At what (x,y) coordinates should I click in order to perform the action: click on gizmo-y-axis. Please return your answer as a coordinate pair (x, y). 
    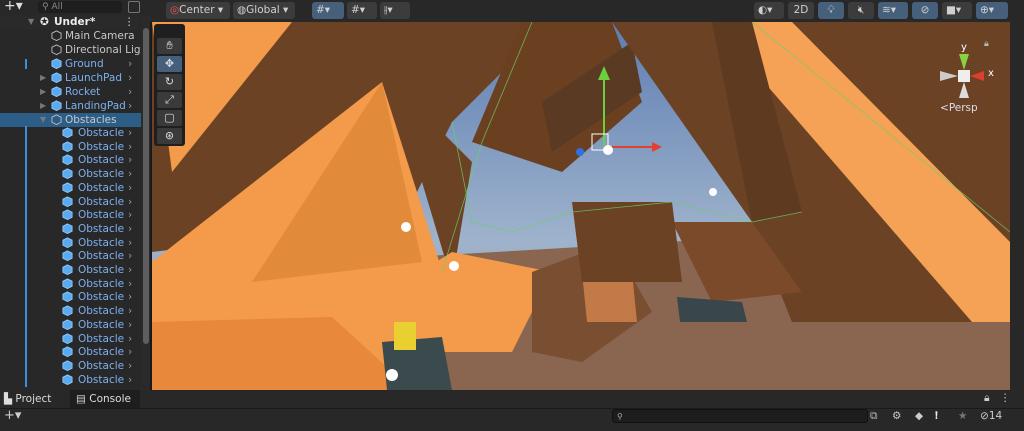
    Looking at the image, I should click on (964, 62).